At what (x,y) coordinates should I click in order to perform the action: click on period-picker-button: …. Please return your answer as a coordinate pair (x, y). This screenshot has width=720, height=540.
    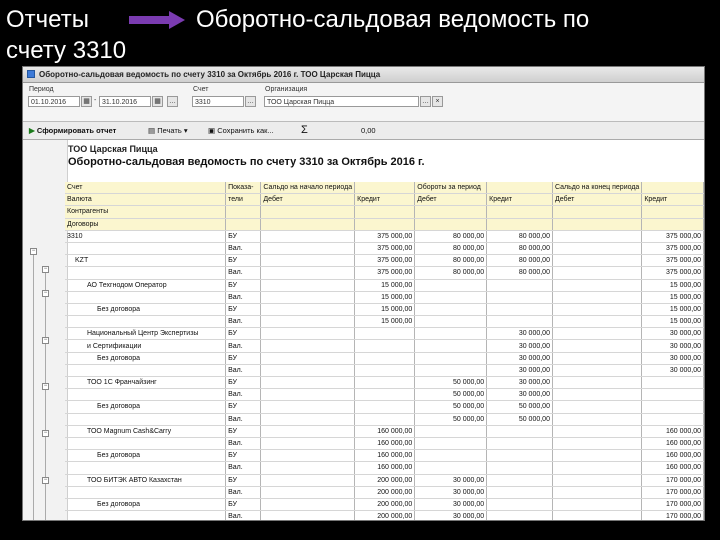
    Looking at the image, I should click on (172, 101).